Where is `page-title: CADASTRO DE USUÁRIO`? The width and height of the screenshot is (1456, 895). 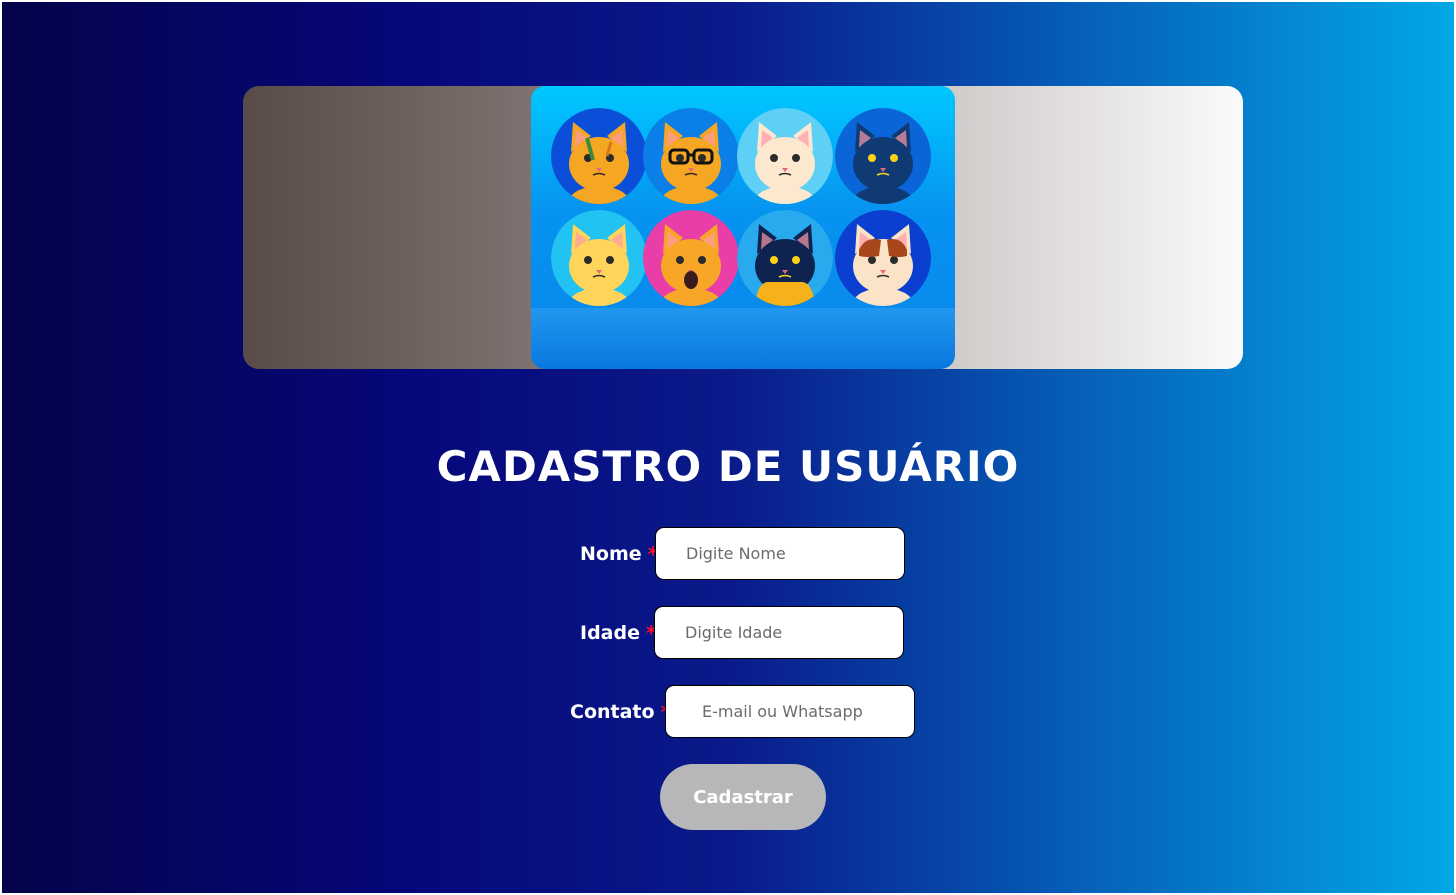 page-title: CADASTRO DE USUÁRIO is located at coordinates (728, 466).